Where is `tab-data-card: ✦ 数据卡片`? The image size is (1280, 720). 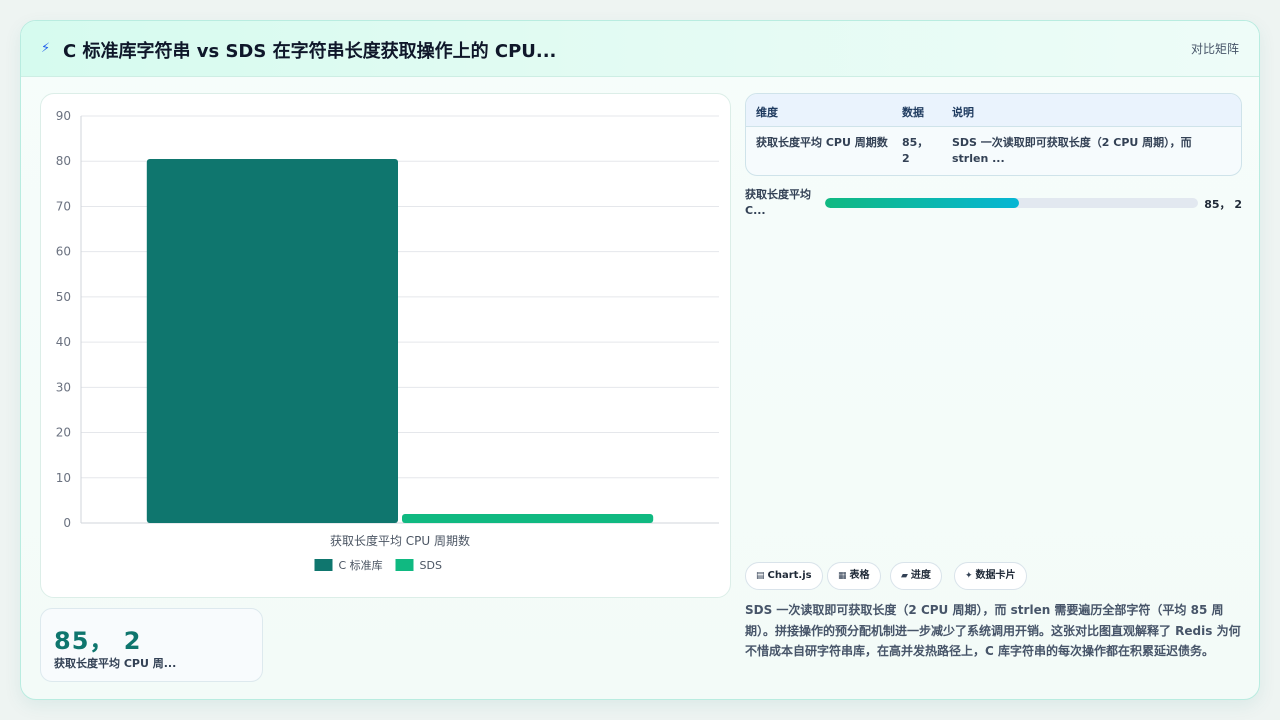 tab-data-card: ✦ 数据卡片 is located at coordinates (990, 576).